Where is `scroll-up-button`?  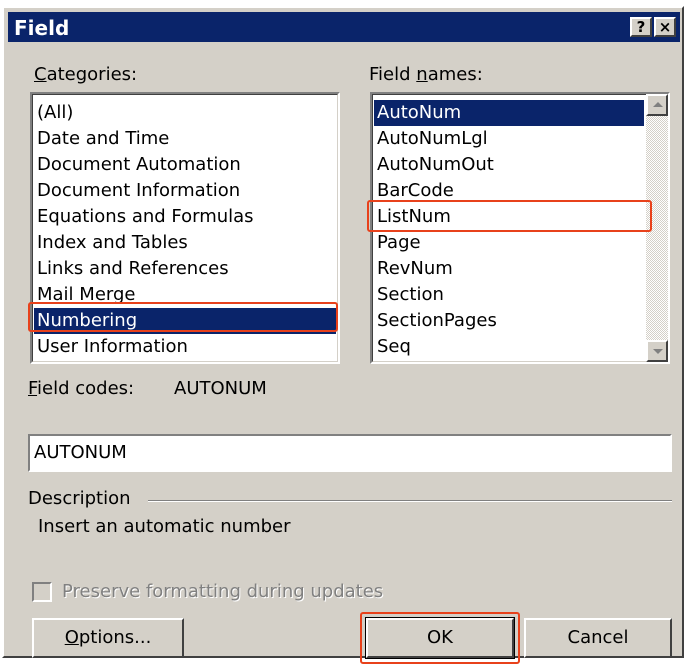 scroll-up-button is located at coordinates (657, 105).